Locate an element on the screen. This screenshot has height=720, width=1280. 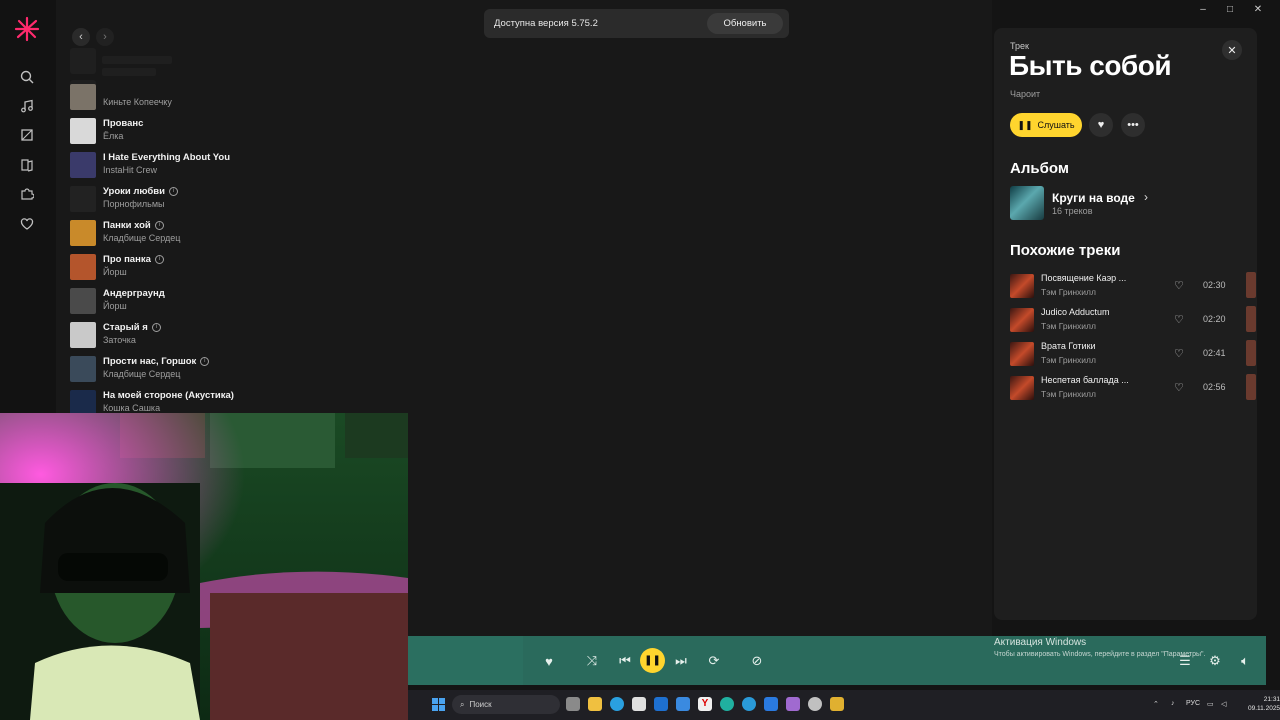
more-button: ••• is located at coordinates (1133, 125).